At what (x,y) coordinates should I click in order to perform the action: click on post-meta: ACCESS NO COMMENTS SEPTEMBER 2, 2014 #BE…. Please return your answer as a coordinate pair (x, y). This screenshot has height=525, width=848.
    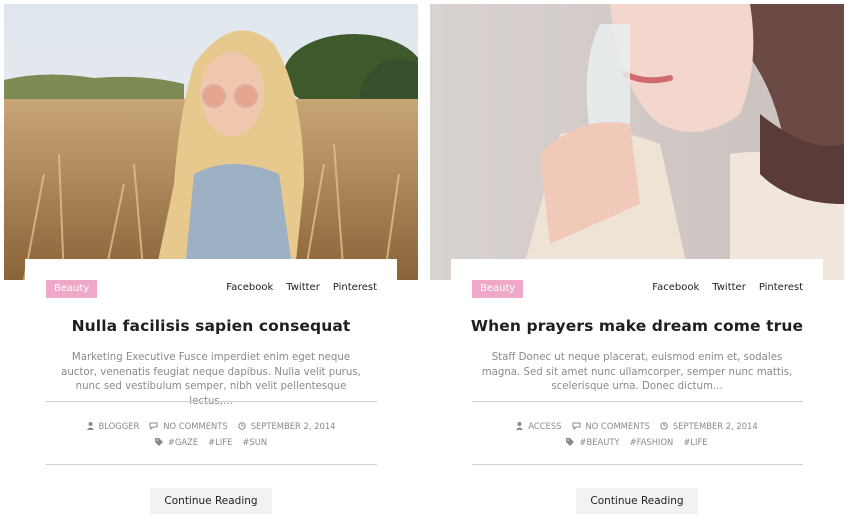
    Looking at the image, I should click on (637, 434).